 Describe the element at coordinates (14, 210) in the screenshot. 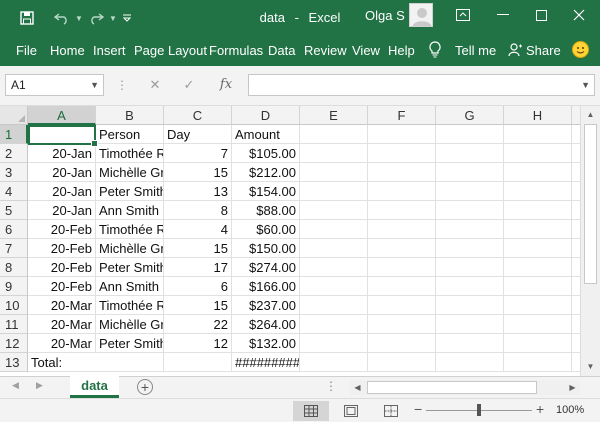

I see `row-header: 5` at that location.